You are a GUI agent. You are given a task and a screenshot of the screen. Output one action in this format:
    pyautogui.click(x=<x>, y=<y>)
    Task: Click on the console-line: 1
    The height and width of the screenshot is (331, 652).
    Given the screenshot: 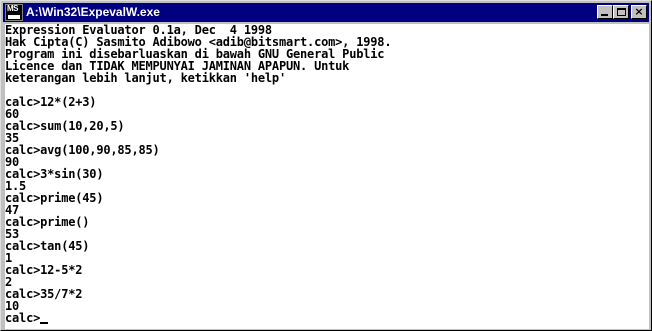 What is the action you would take?
    pyautogui.click(x=9, y=258)
    